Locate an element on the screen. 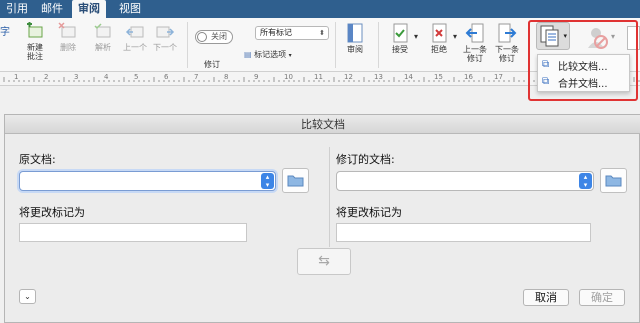  markup-display-select: 所有标记 ⬍ is located at coordinates (292, 33).